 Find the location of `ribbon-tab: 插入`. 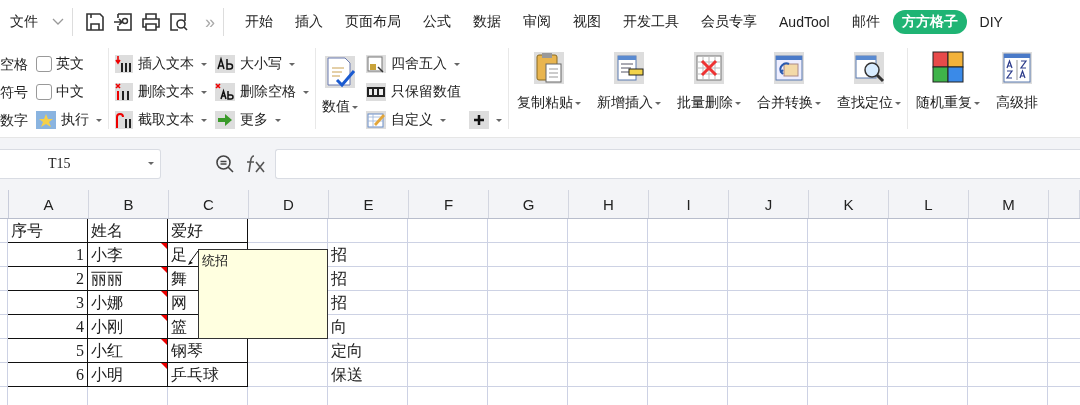

ribbon-tab: 插入 is located at coordinates (309, 22).